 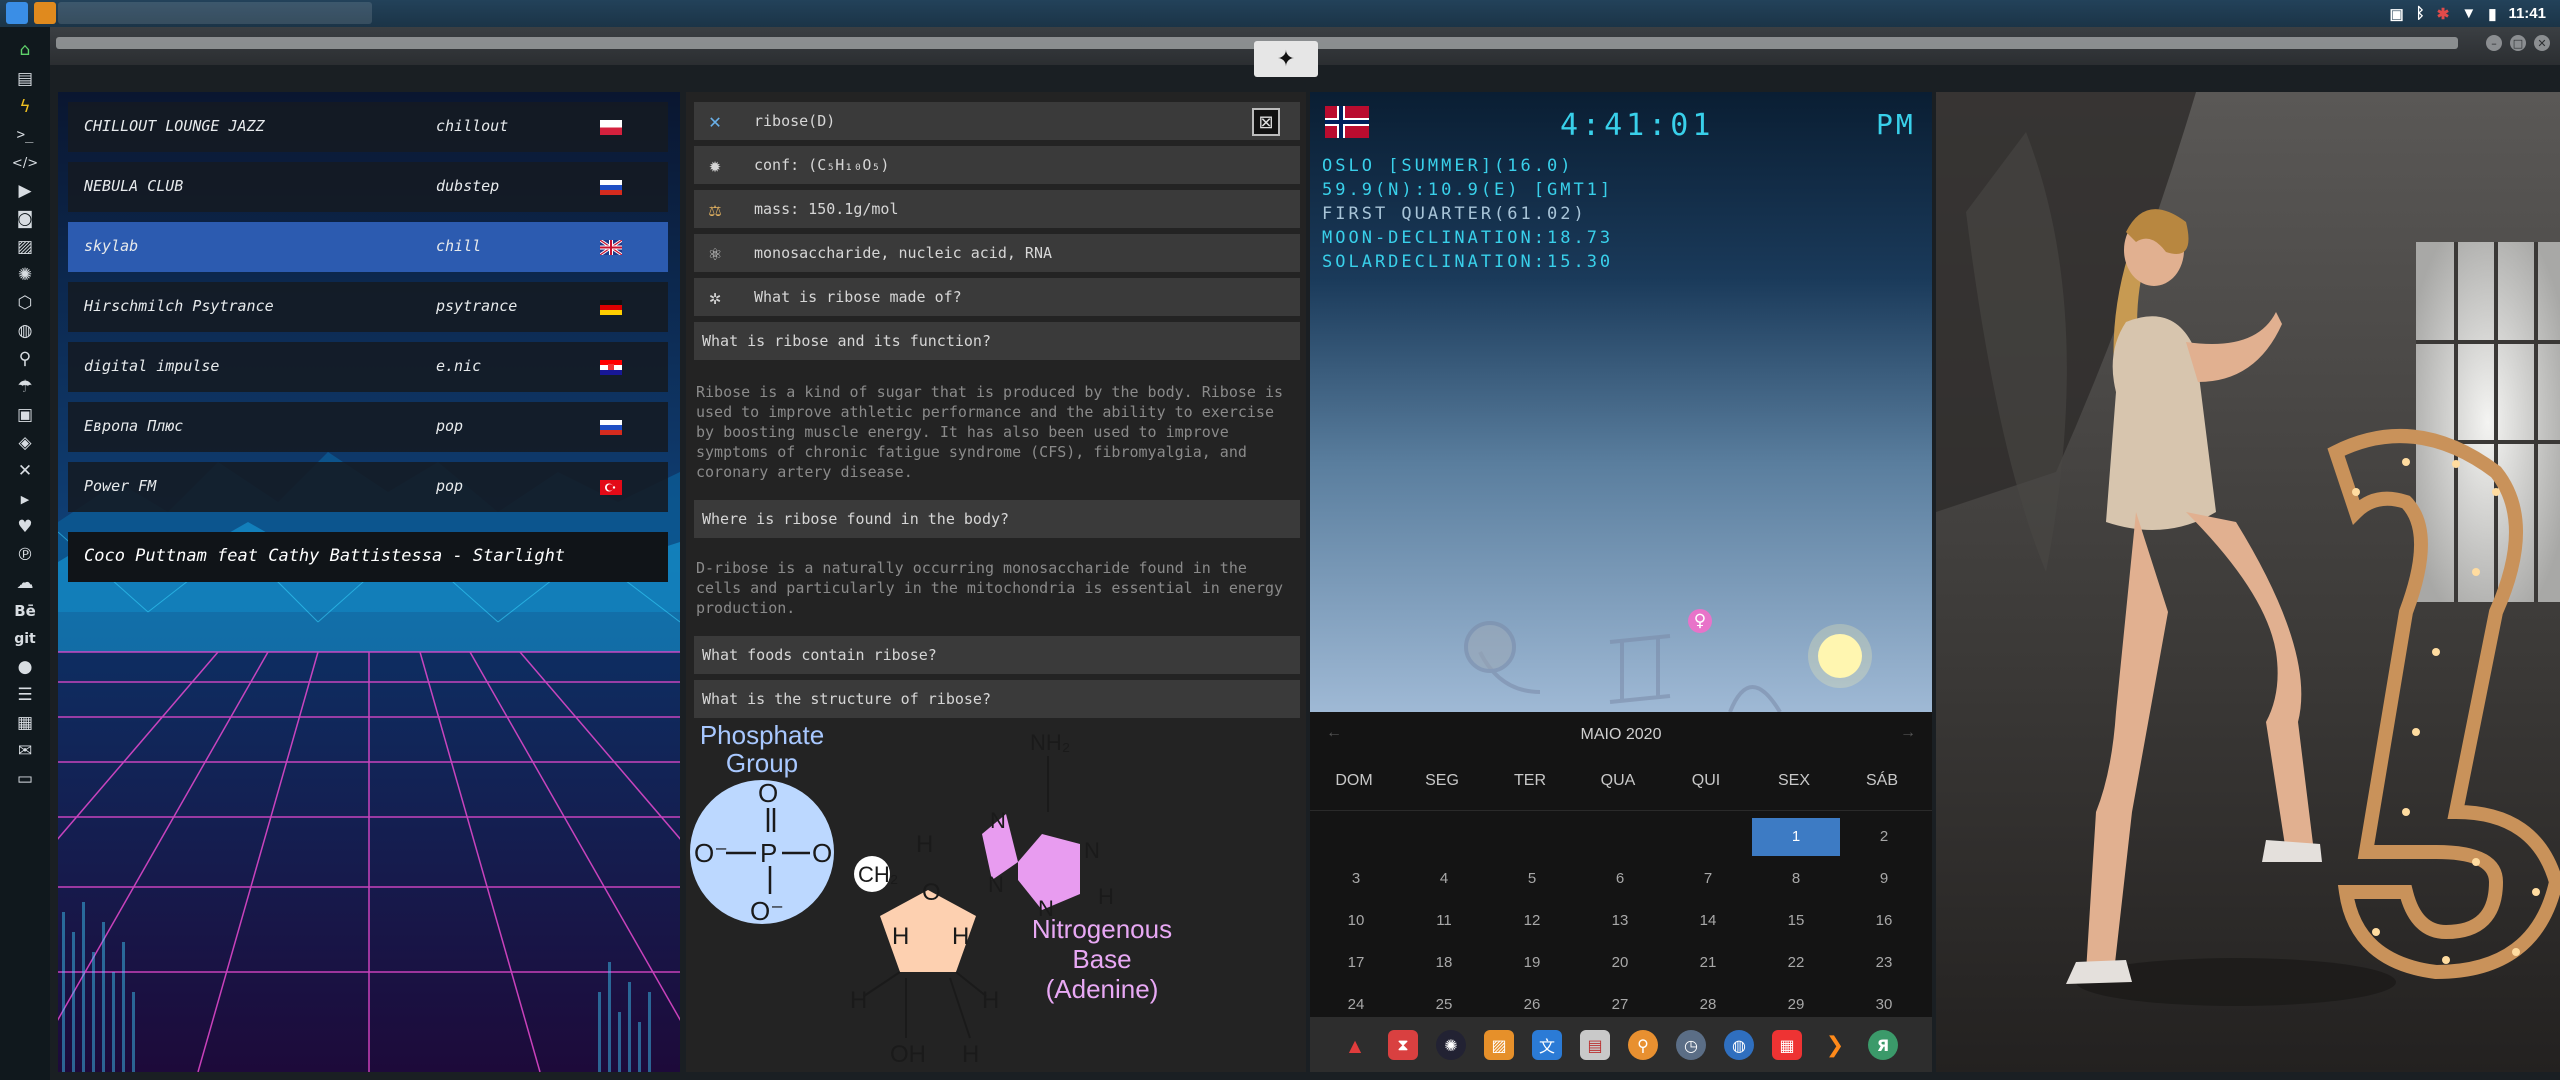 I want to click on window-controls: – □ ✕, so click(x=2518, y=43).